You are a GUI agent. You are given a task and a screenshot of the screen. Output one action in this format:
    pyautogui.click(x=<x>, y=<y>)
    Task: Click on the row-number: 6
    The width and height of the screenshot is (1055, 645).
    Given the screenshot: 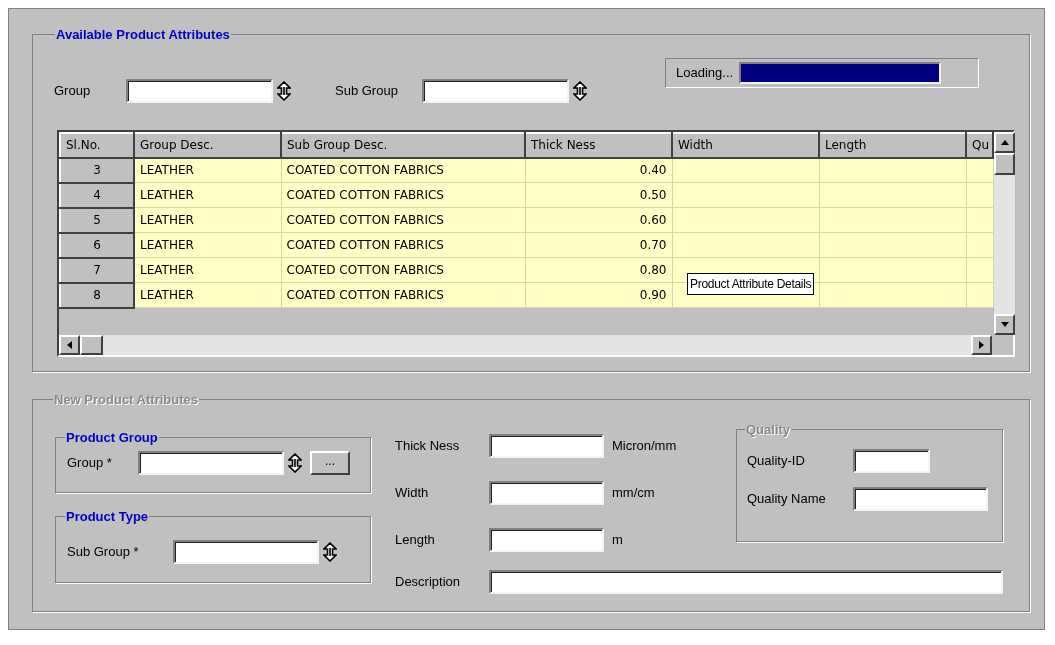 What is the action you would take?
    pyautogui.click(x=97, y=245)
    